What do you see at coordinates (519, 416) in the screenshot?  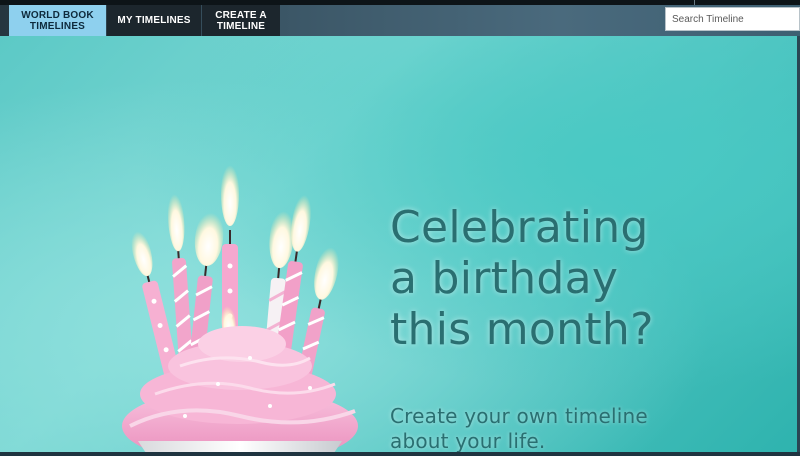 I see `subline-line1: Create your own timeline` at bounding box center [519, 416].